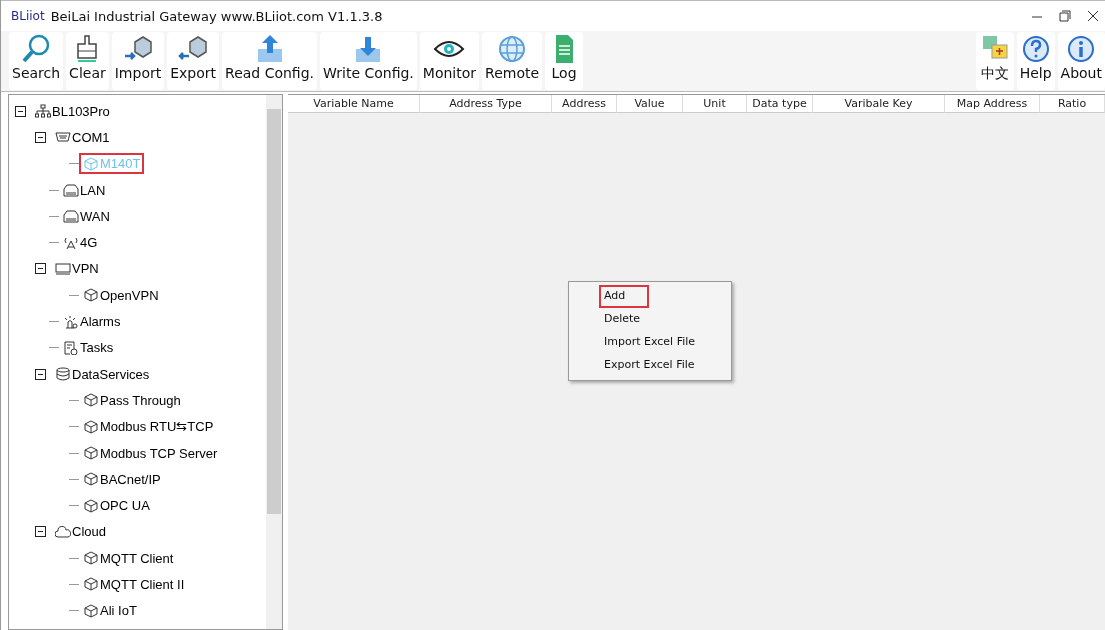 The width and height of the screenshot is (1105, 630). Describe the element at coordinates (28, 16) in the screenshot. I see `app-logo: BLiiot` at that location.